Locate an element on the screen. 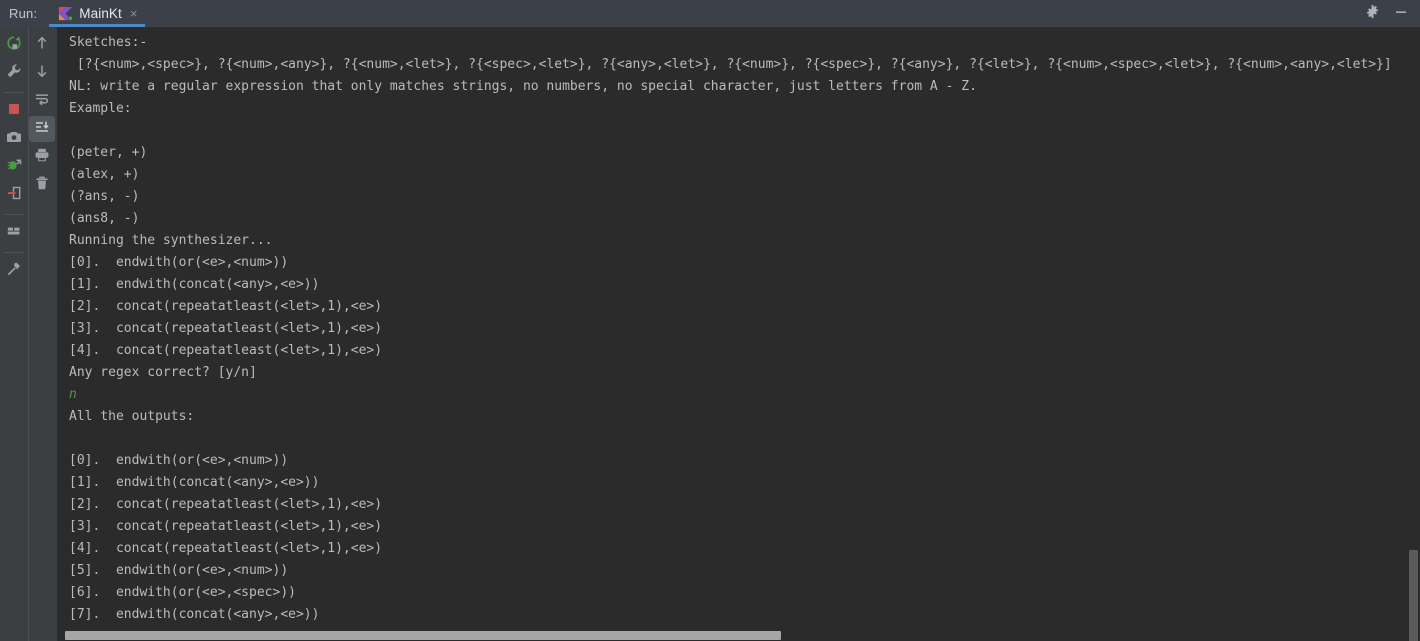  layout-icon is located at coordinates (14, 233).